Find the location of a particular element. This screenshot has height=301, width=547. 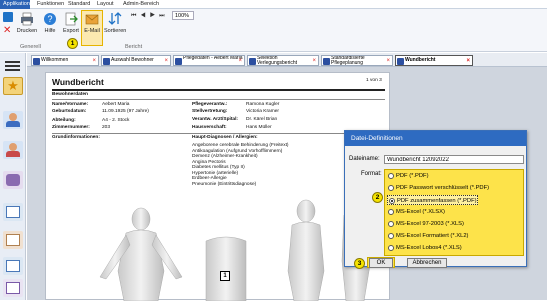

tab-standard: Standard is located at coordinates (79, 4).